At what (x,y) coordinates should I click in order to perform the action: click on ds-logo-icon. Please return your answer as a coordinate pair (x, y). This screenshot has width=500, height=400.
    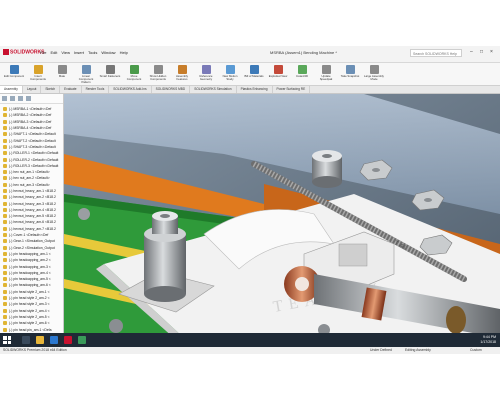
    Looking at the image, I should click on (6, 52).